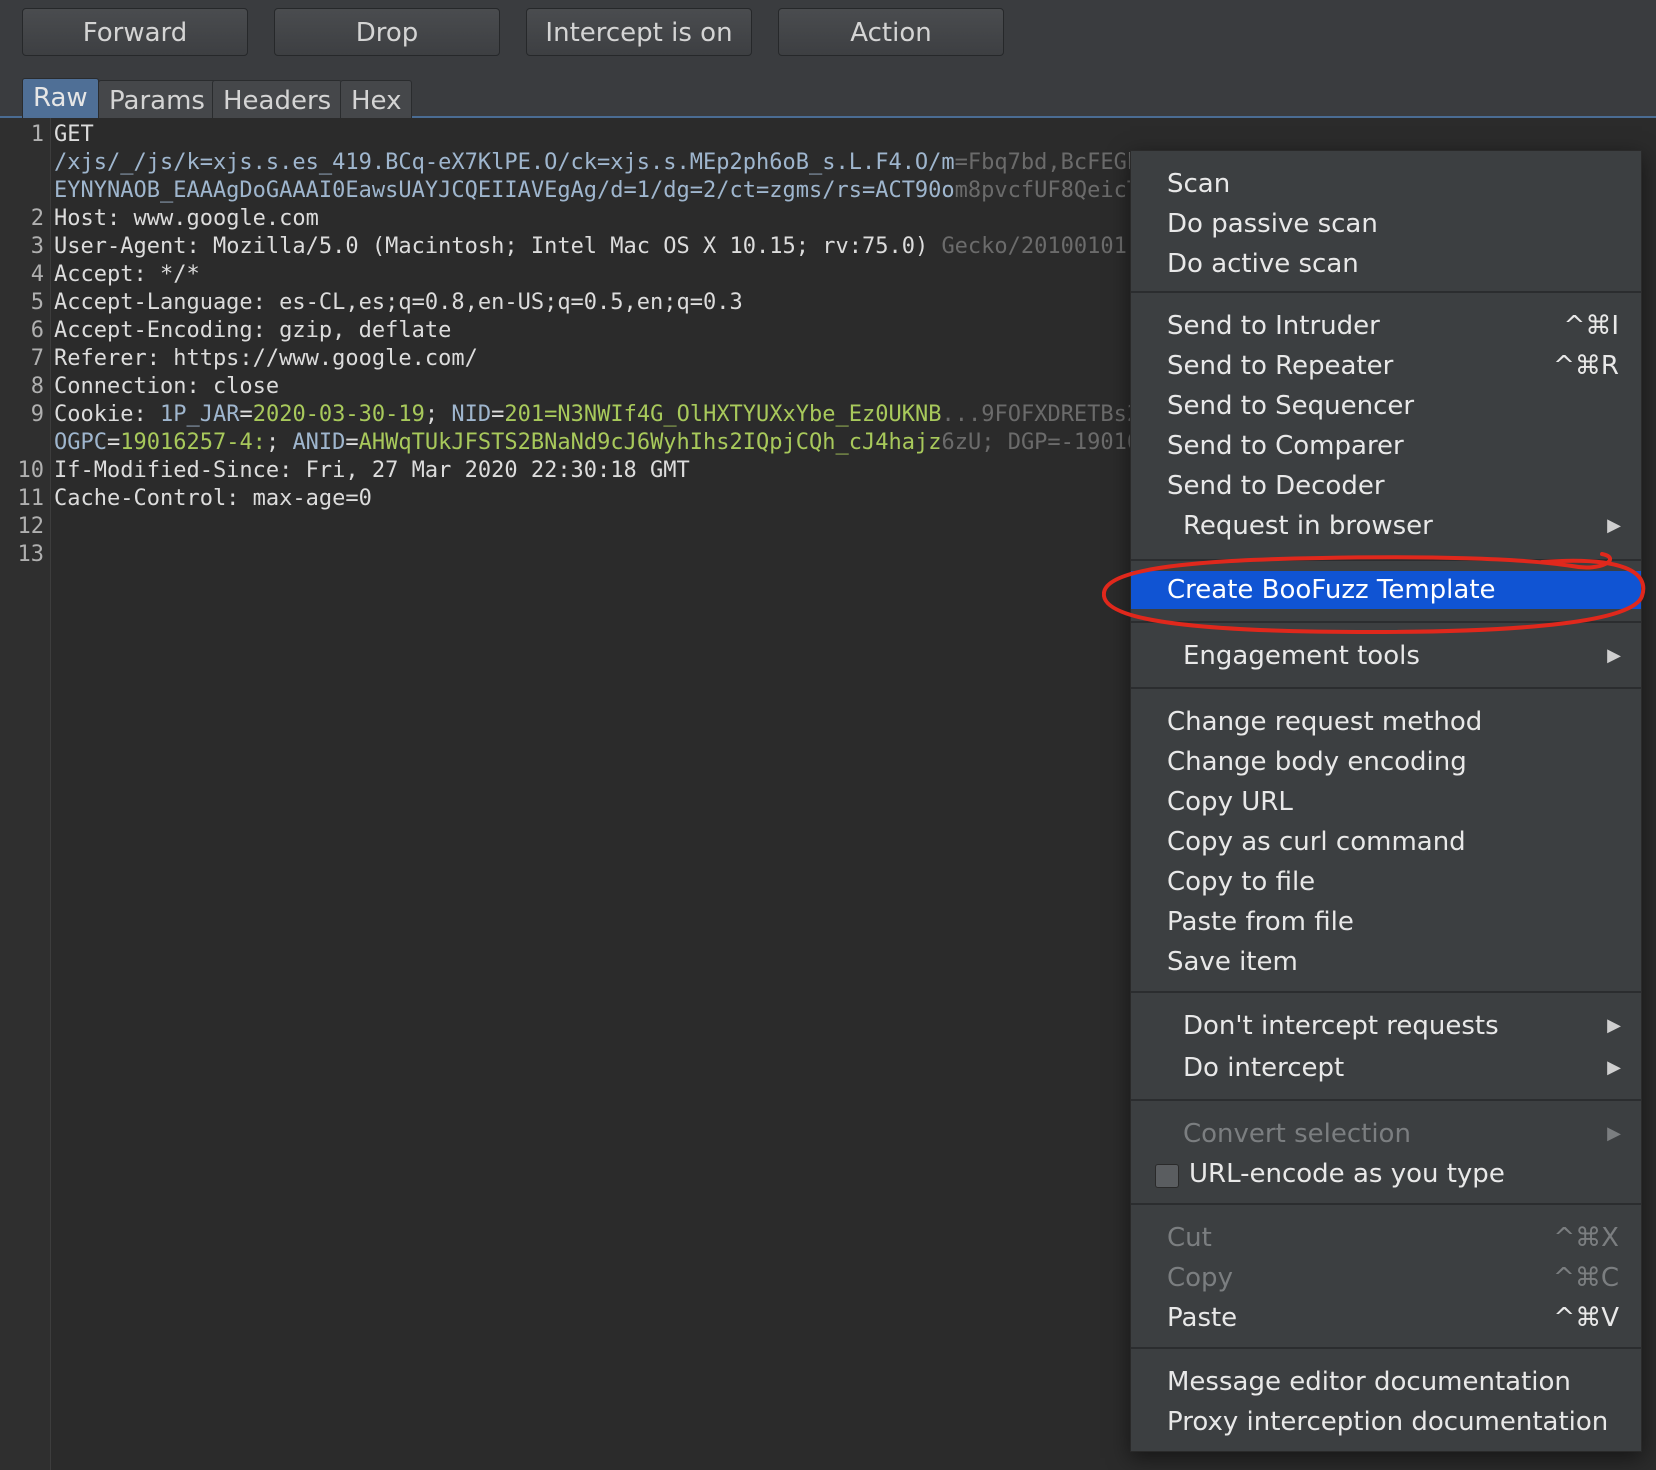 The width and height of the screenshot is (1656, 1470). Describe the element at coordinates (157, 99) in the screenshot. I see `tab-params: Params` at that location.